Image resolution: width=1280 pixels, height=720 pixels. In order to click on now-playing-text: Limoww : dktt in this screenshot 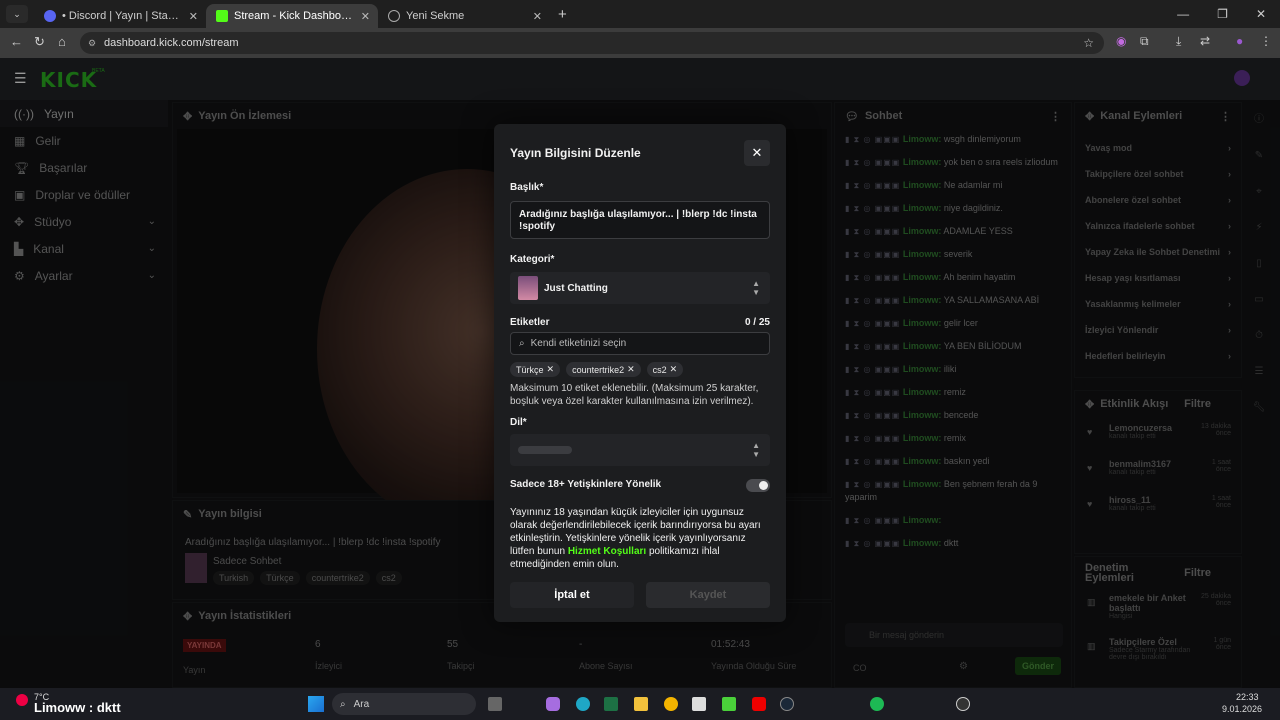, I will do `click(77, 707)`.